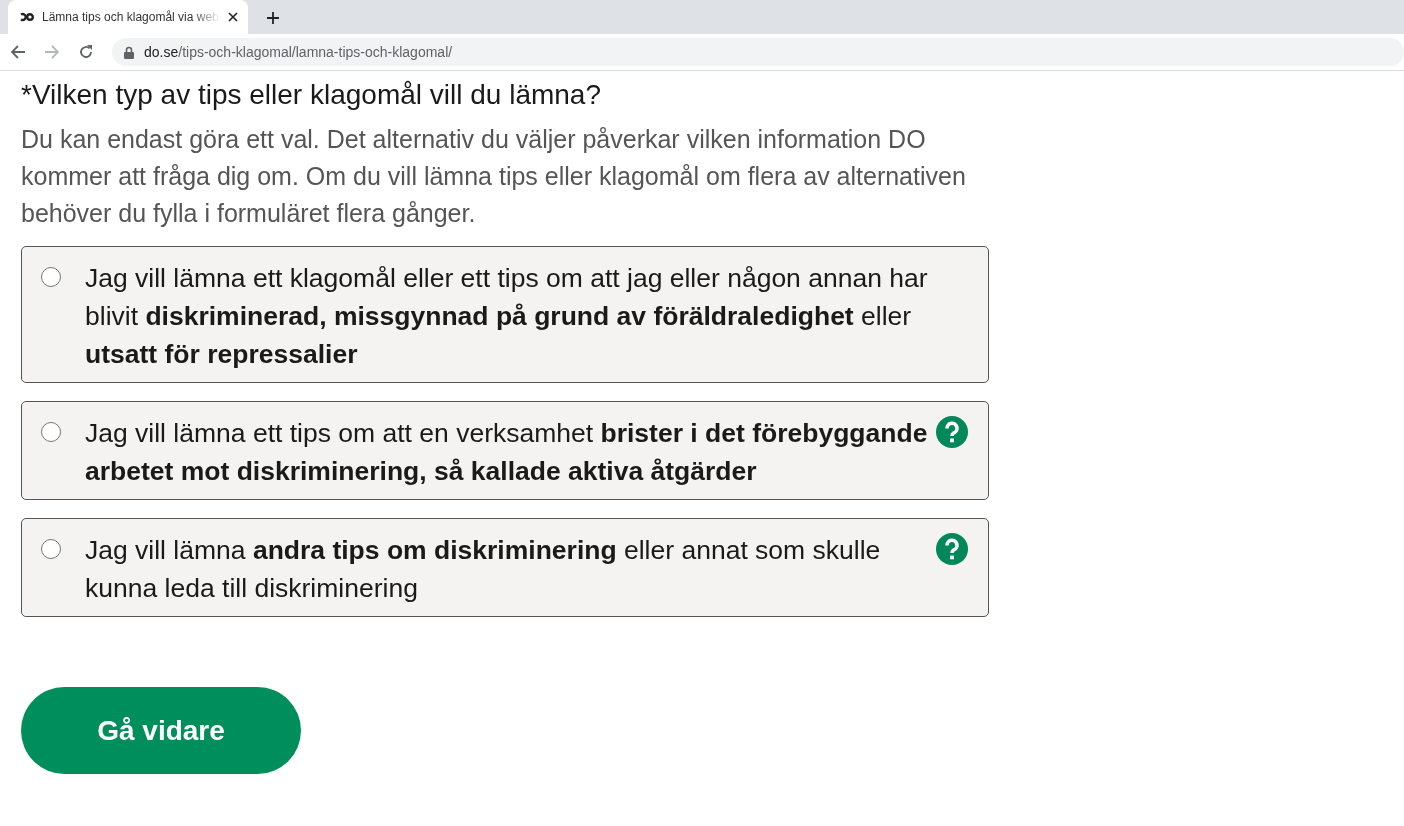  Describe the element at coordinates (18, 52) in the screenshot. I see `back-arrow-icon` at that location.